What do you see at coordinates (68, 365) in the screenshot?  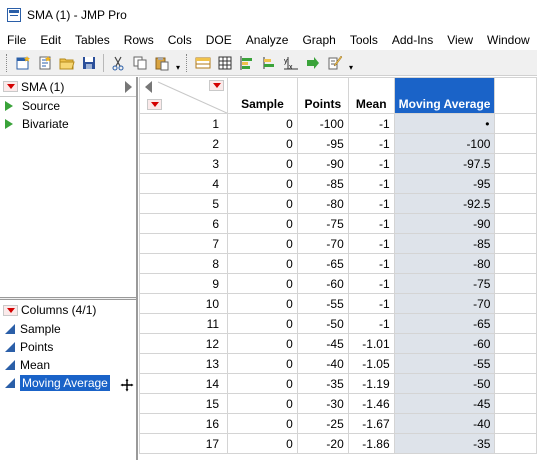 I see `column-item-mean: Mean` at bounding box center [68, 365].